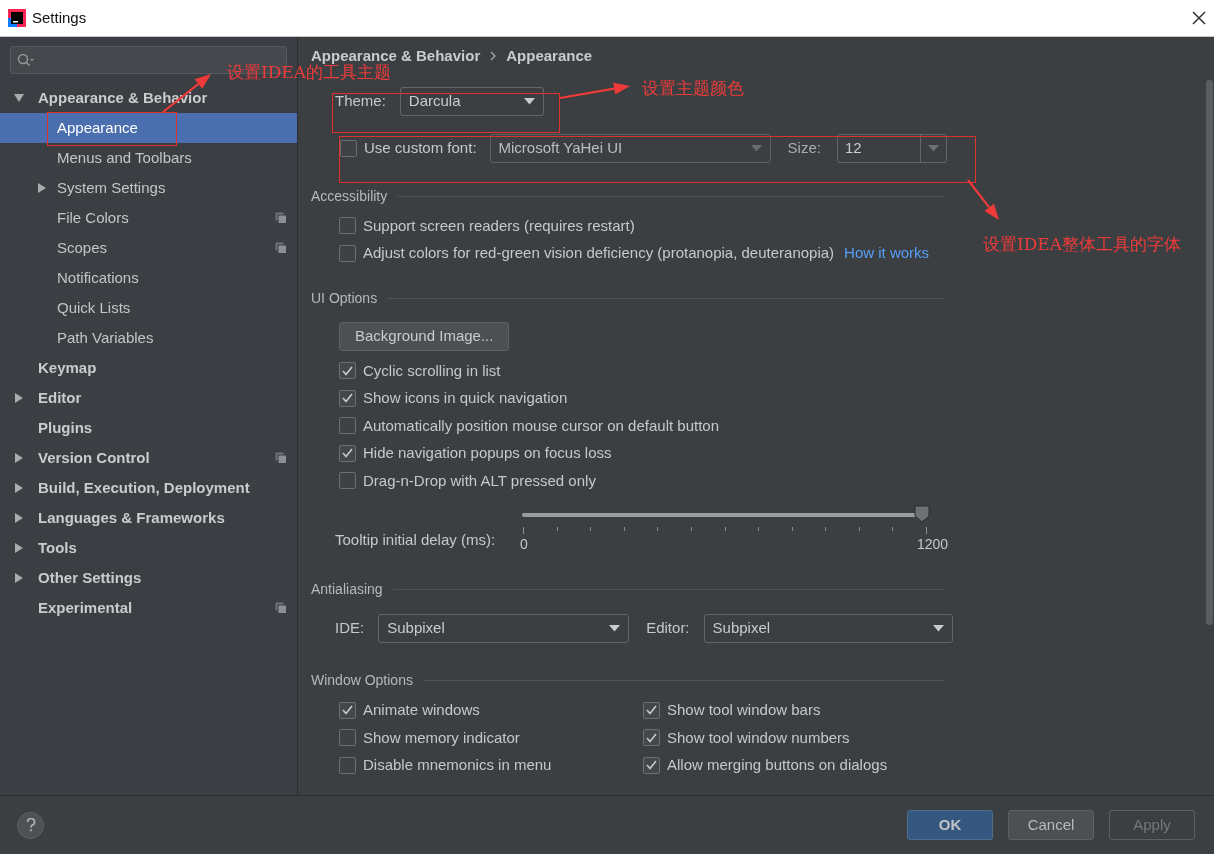  What do you see at coordinates (922, 513) in the screenshot?
I see `slider-thumb` at bounding box center [922, 513].